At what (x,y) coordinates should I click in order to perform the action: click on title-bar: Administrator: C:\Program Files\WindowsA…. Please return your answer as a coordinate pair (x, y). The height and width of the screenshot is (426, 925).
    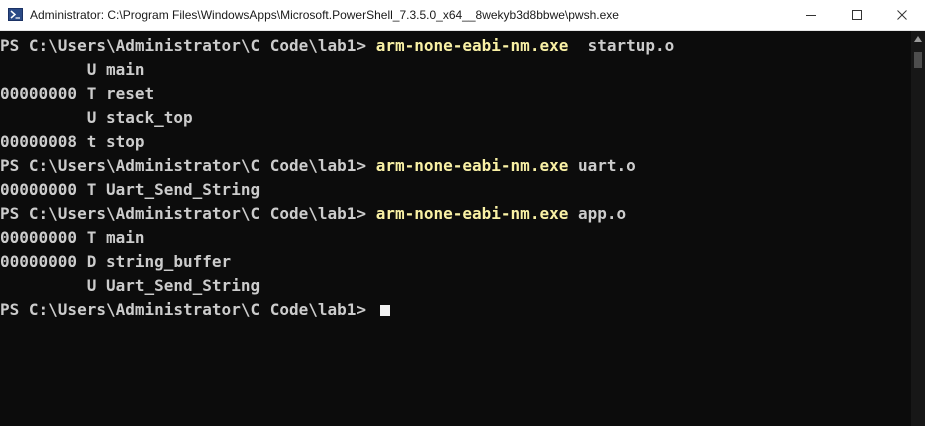
    Looking at the image, I should click on (462, 15).